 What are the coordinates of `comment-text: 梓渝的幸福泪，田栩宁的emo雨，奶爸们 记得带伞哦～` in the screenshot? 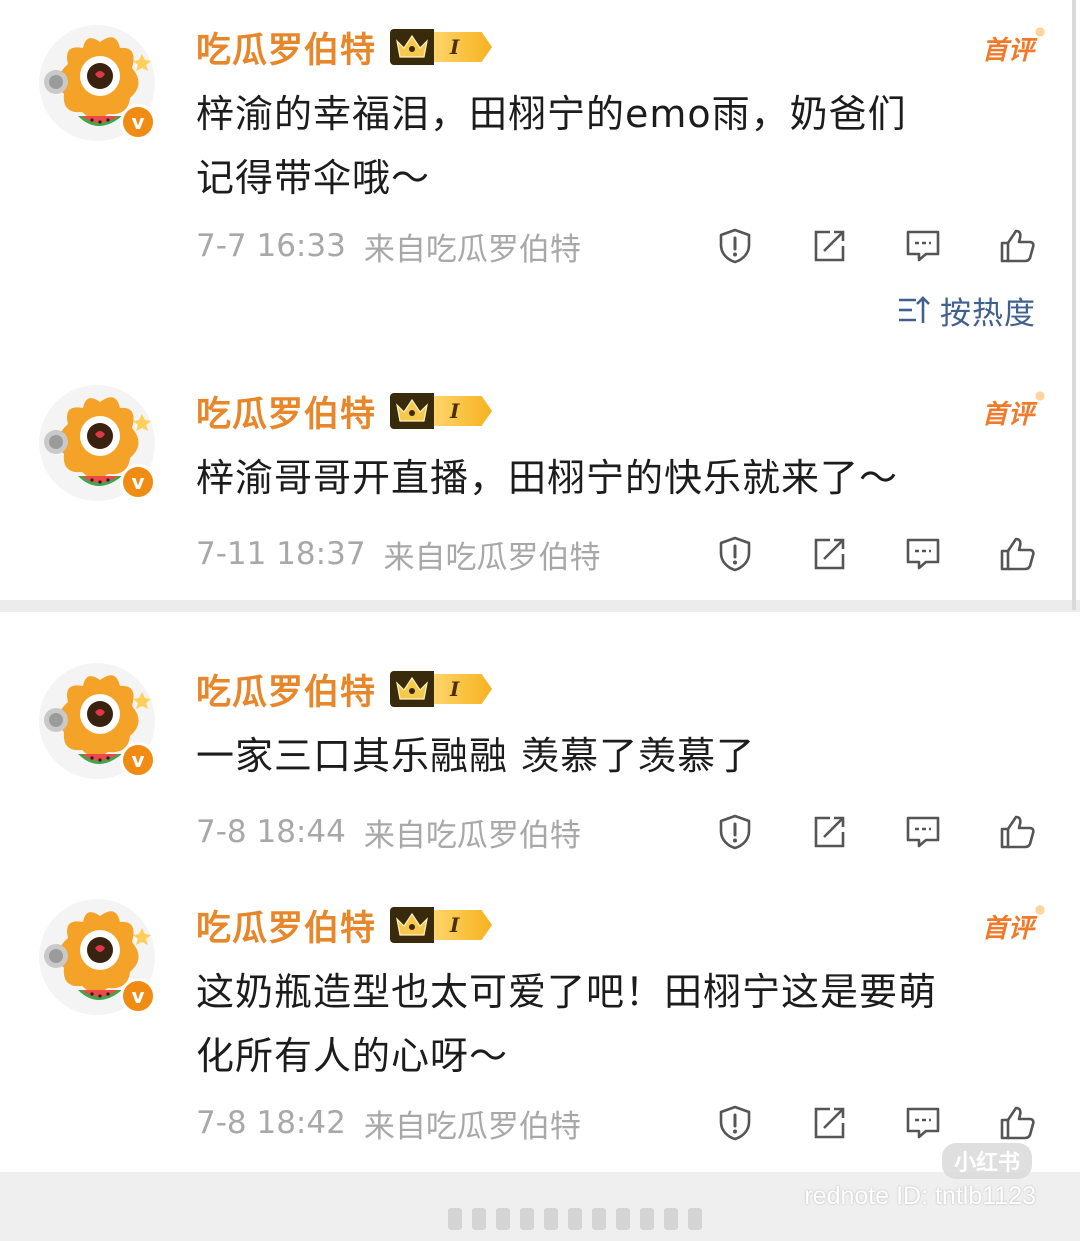 It's located at (616, 146).